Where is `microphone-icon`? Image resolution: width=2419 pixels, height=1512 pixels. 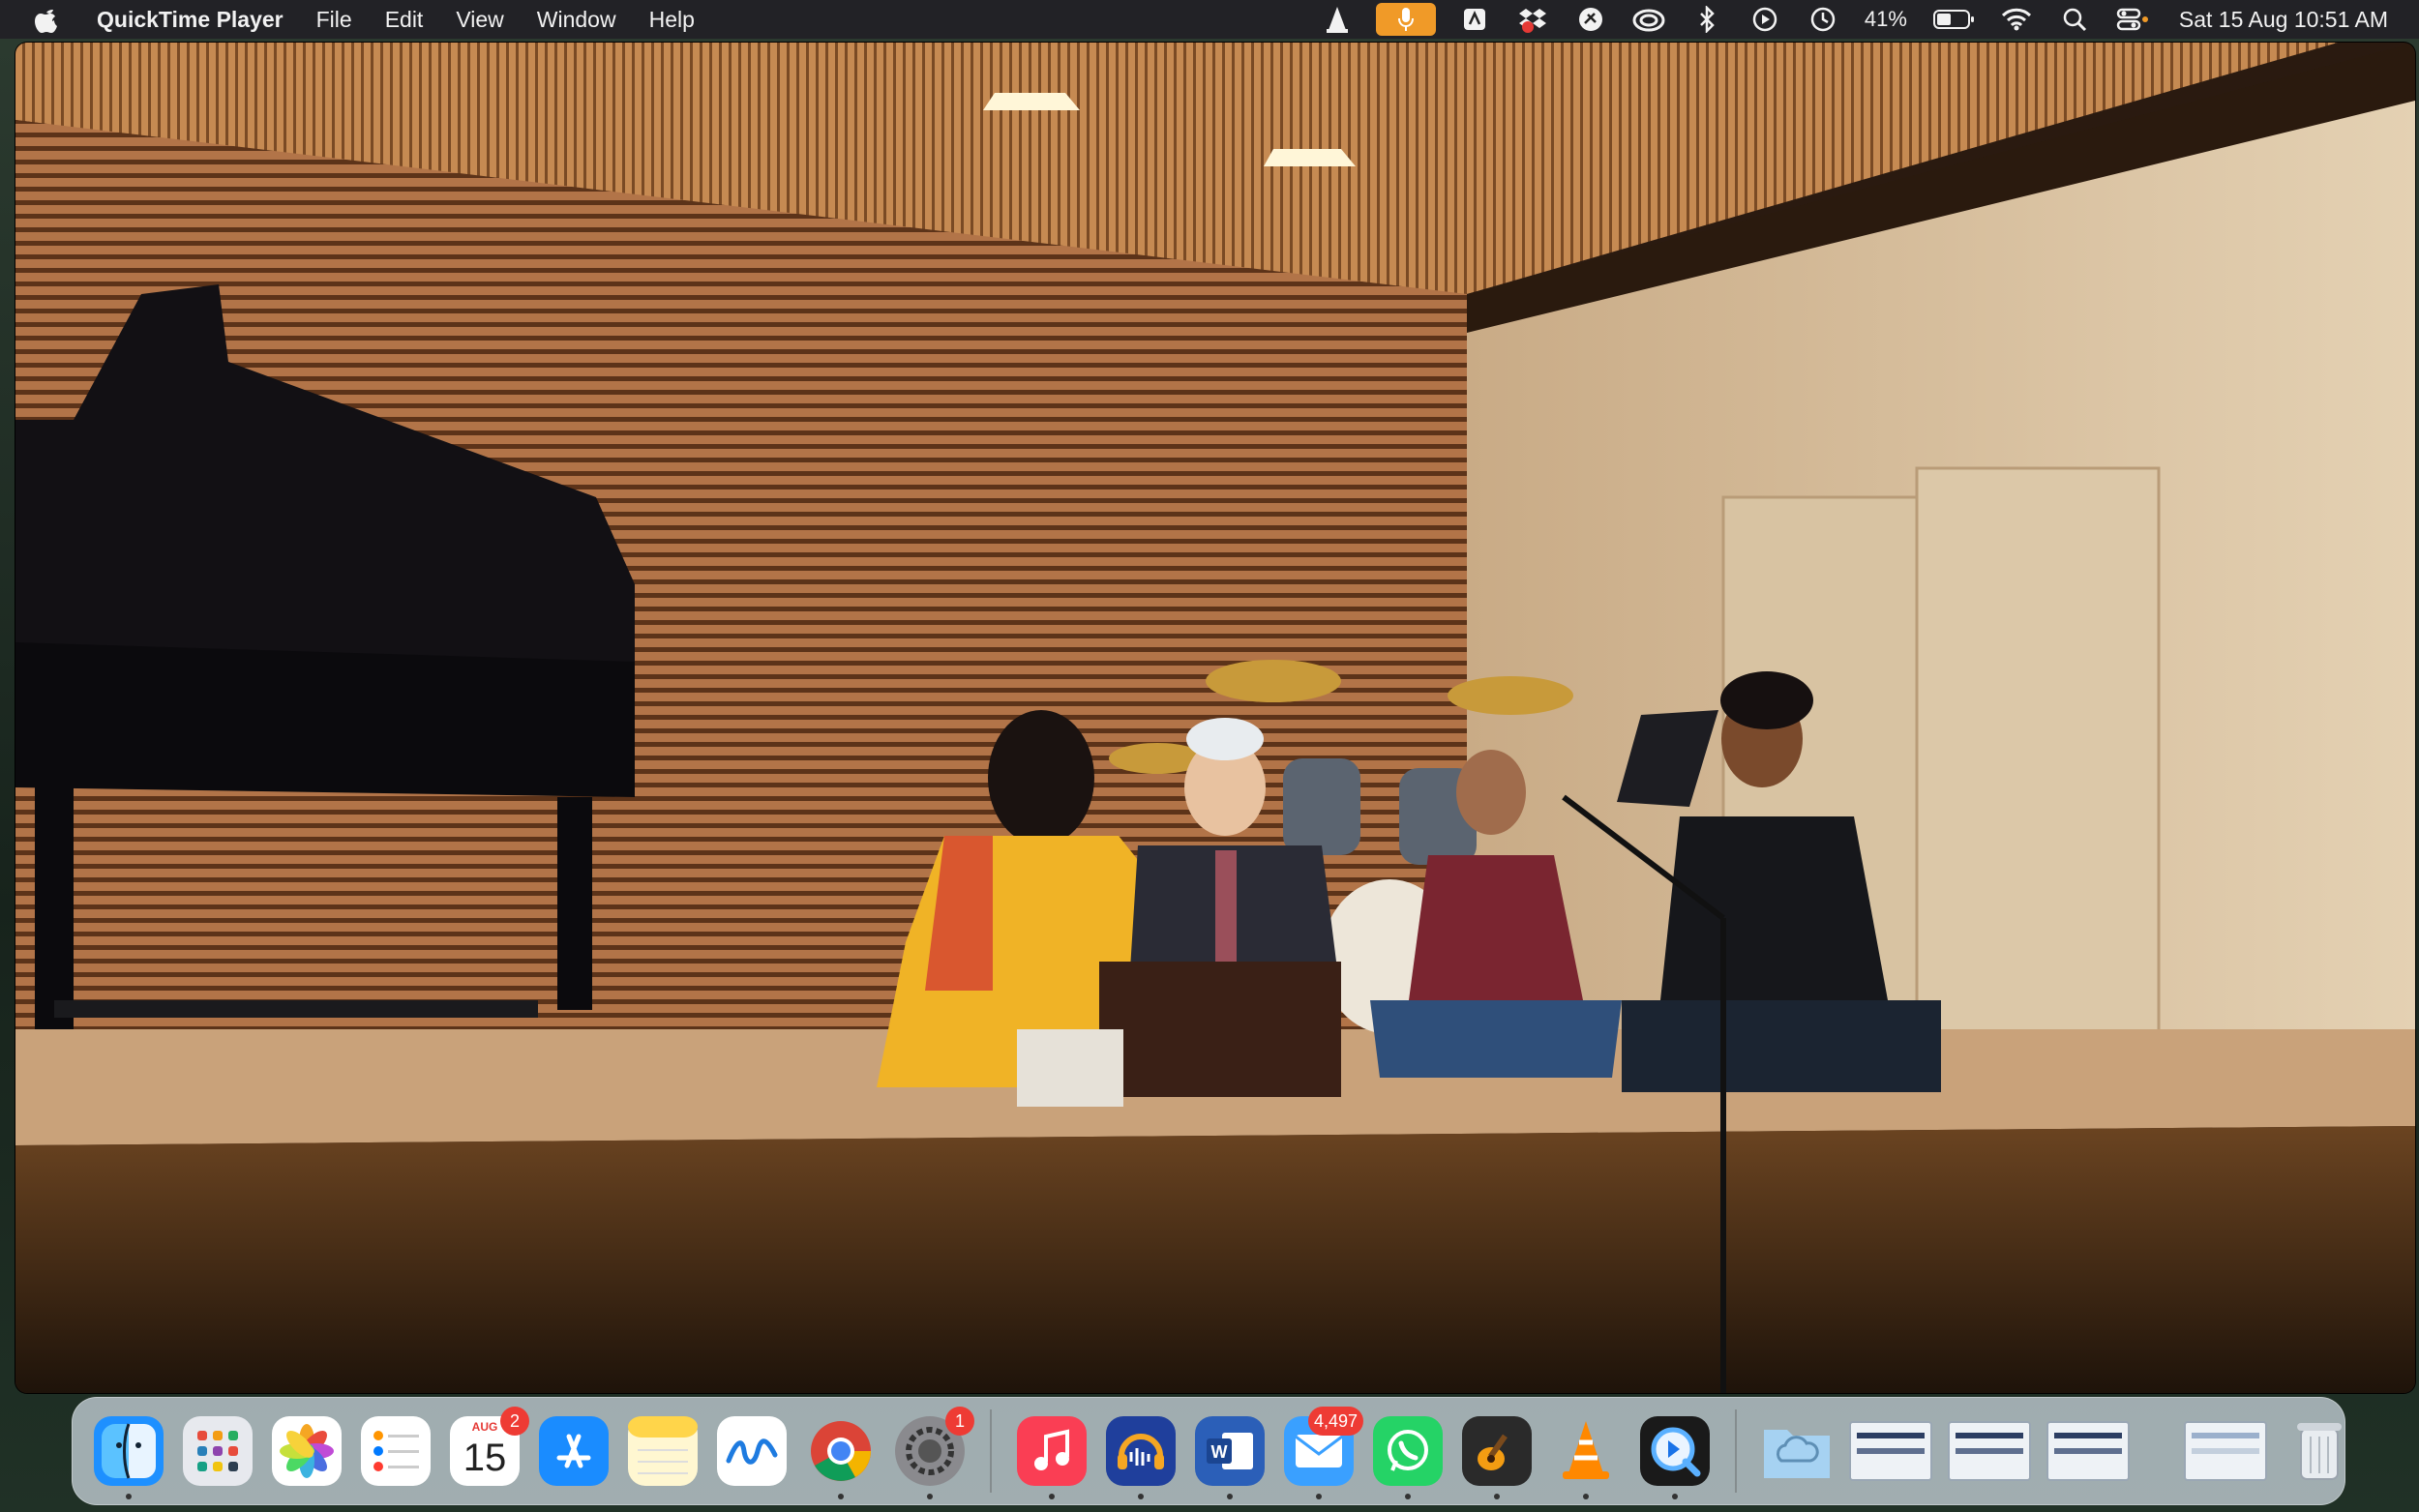
microphone-icon is located at coordinates (1406, 20).